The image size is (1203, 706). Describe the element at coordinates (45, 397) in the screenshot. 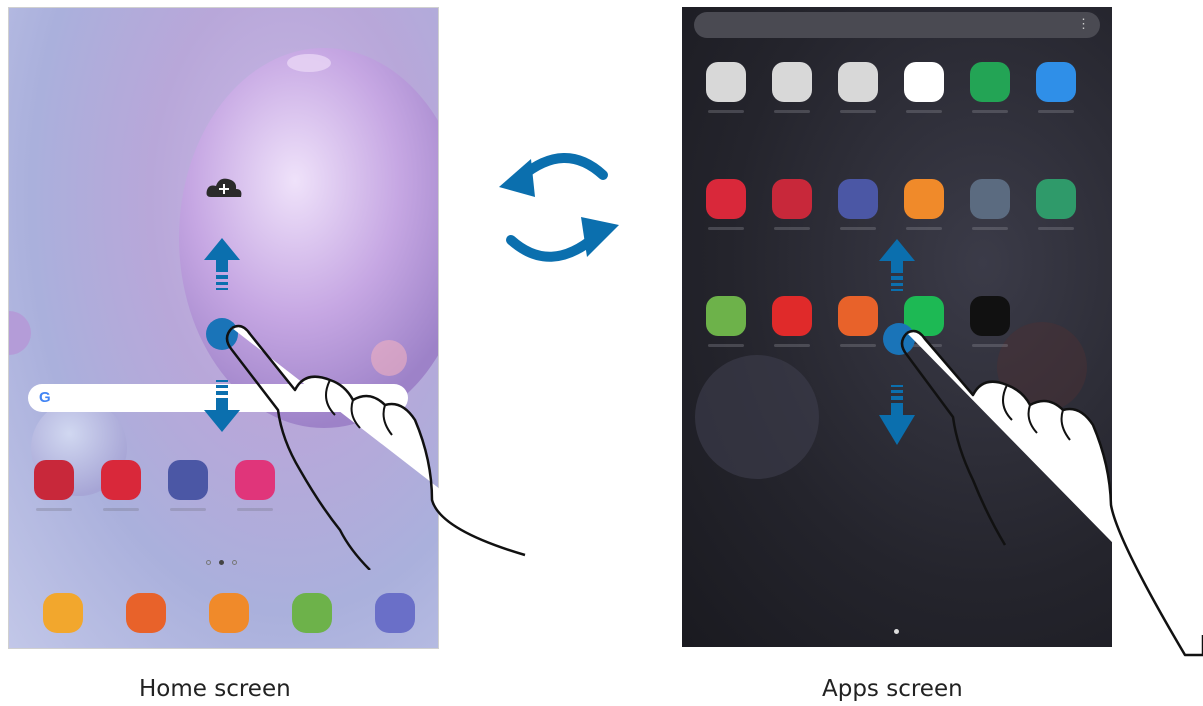

I see `google-logo-icon: G` at that location.